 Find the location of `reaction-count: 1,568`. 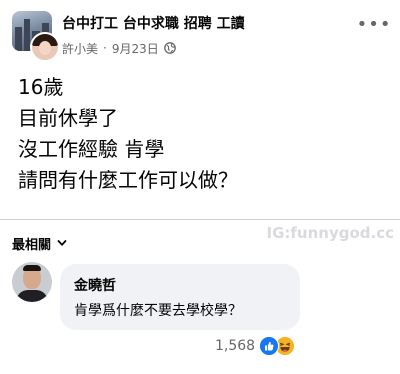

reaction-count: 1,568 is located at coordinates (235, 346).